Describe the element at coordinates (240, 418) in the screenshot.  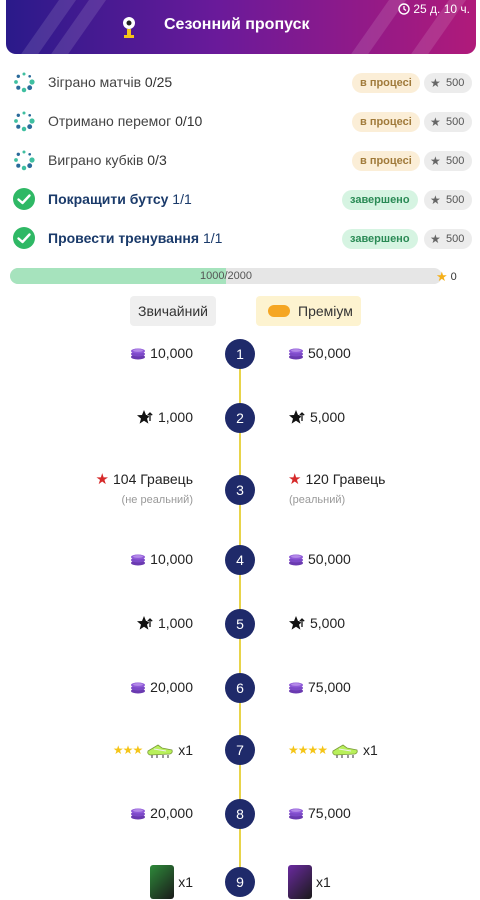
I see `level-badge: 2` at that location.